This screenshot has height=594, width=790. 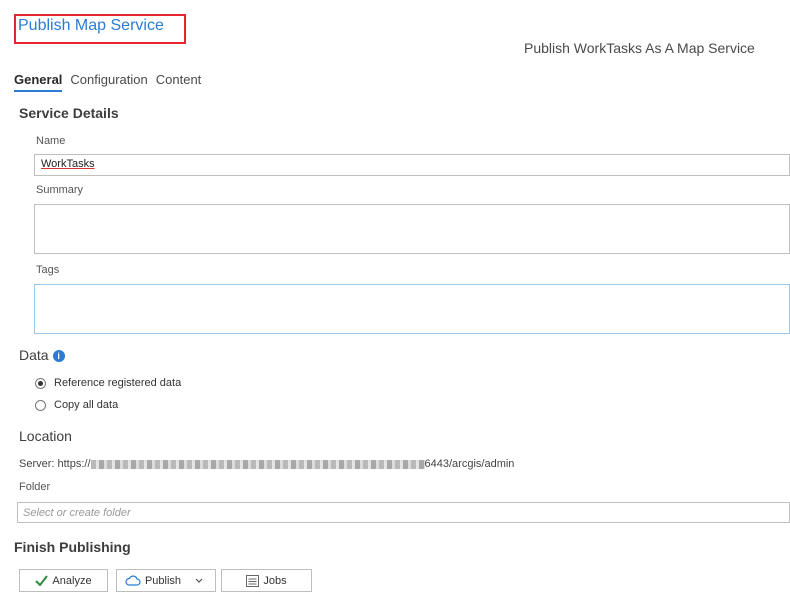 I want to click on summary-label: Summary, so click(x=60, y=190).